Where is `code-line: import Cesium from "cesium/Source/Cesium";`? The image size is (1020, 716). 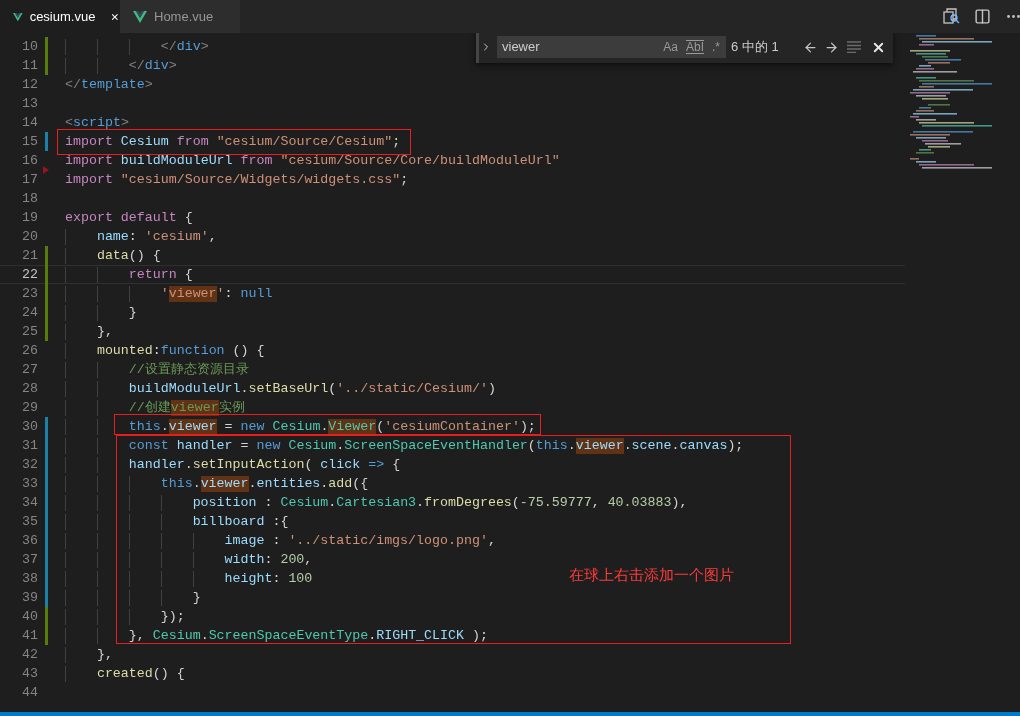 code-line: import Cesium from "cesium/Source/Cesium"; is located at coordinates (233, 141).